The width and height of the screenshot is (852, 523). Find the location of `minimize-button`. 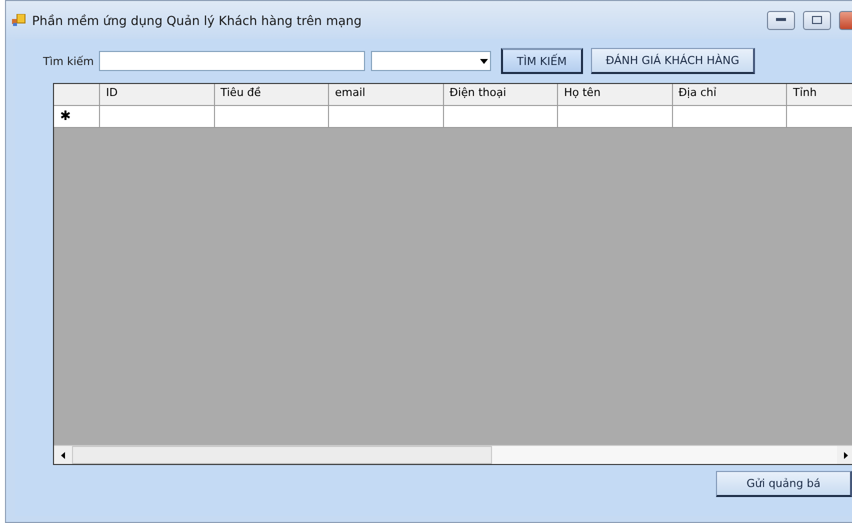

minimize-button is located at coordinates (781, 20).